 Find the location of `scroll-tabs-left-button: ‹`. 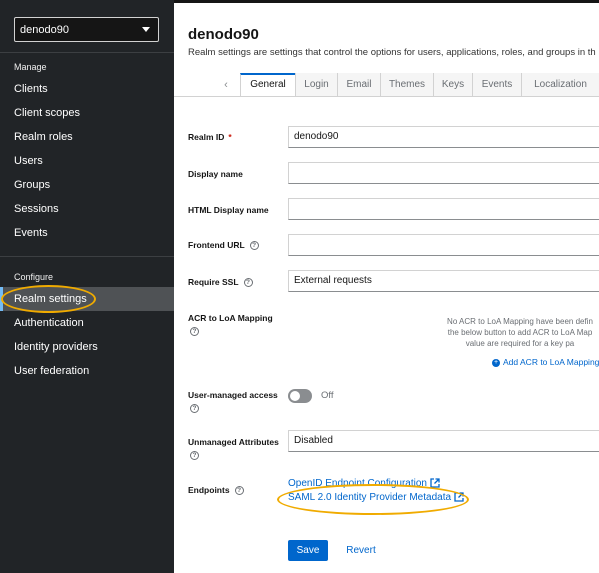

scroll-tabs-left-button: ‹ is located at coordinates (226, 85).